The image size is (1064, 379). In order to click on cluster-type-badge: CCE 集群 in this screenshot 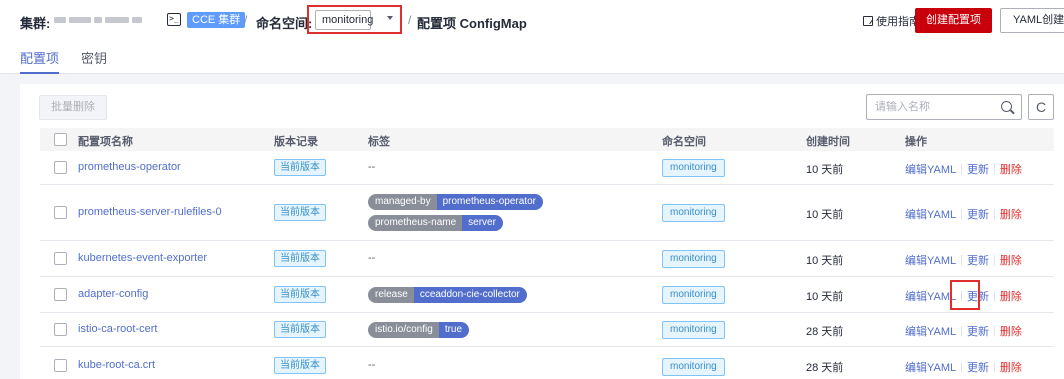, I will do `click(216, 20)`.